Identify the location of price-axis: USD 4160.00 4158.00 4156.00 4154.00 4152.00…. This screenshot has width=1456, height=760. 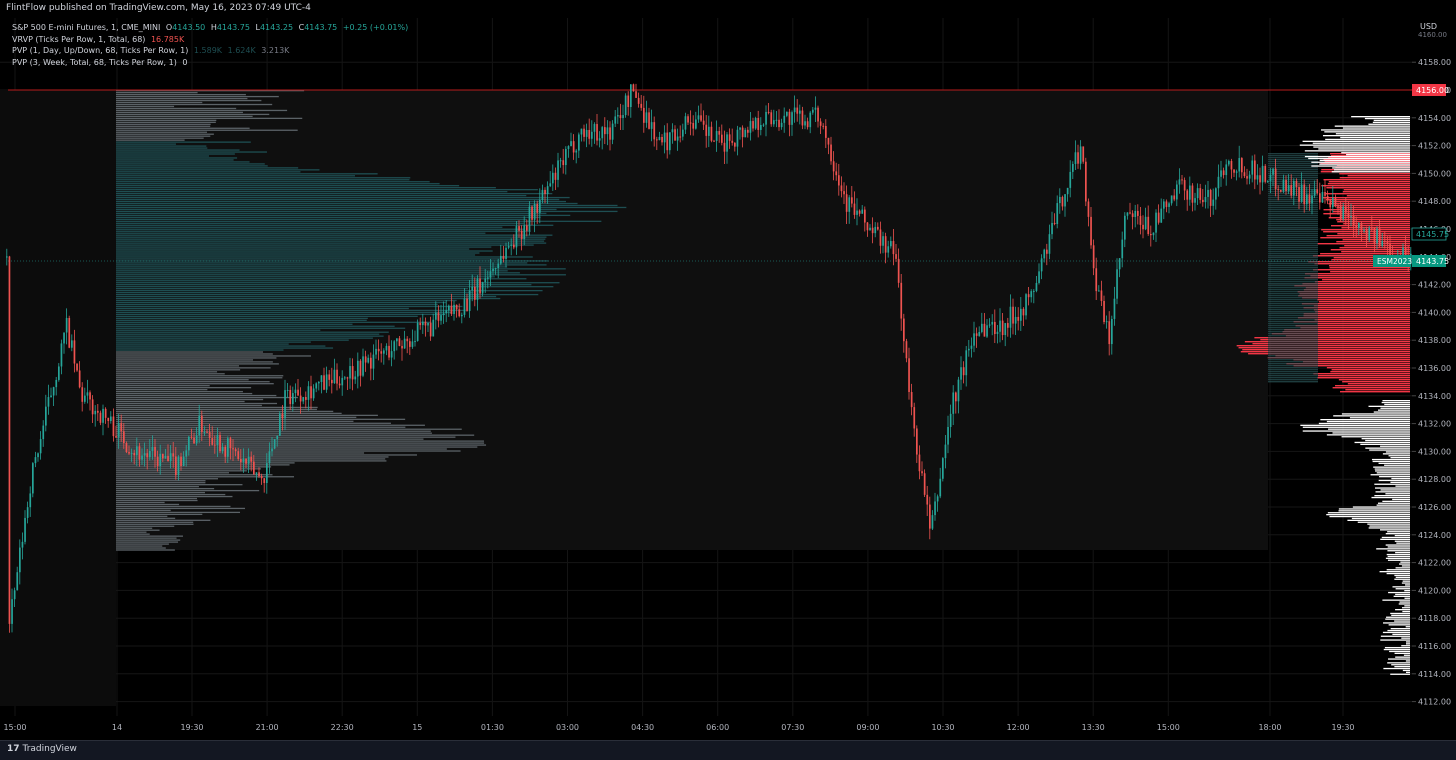
(1433, 379).